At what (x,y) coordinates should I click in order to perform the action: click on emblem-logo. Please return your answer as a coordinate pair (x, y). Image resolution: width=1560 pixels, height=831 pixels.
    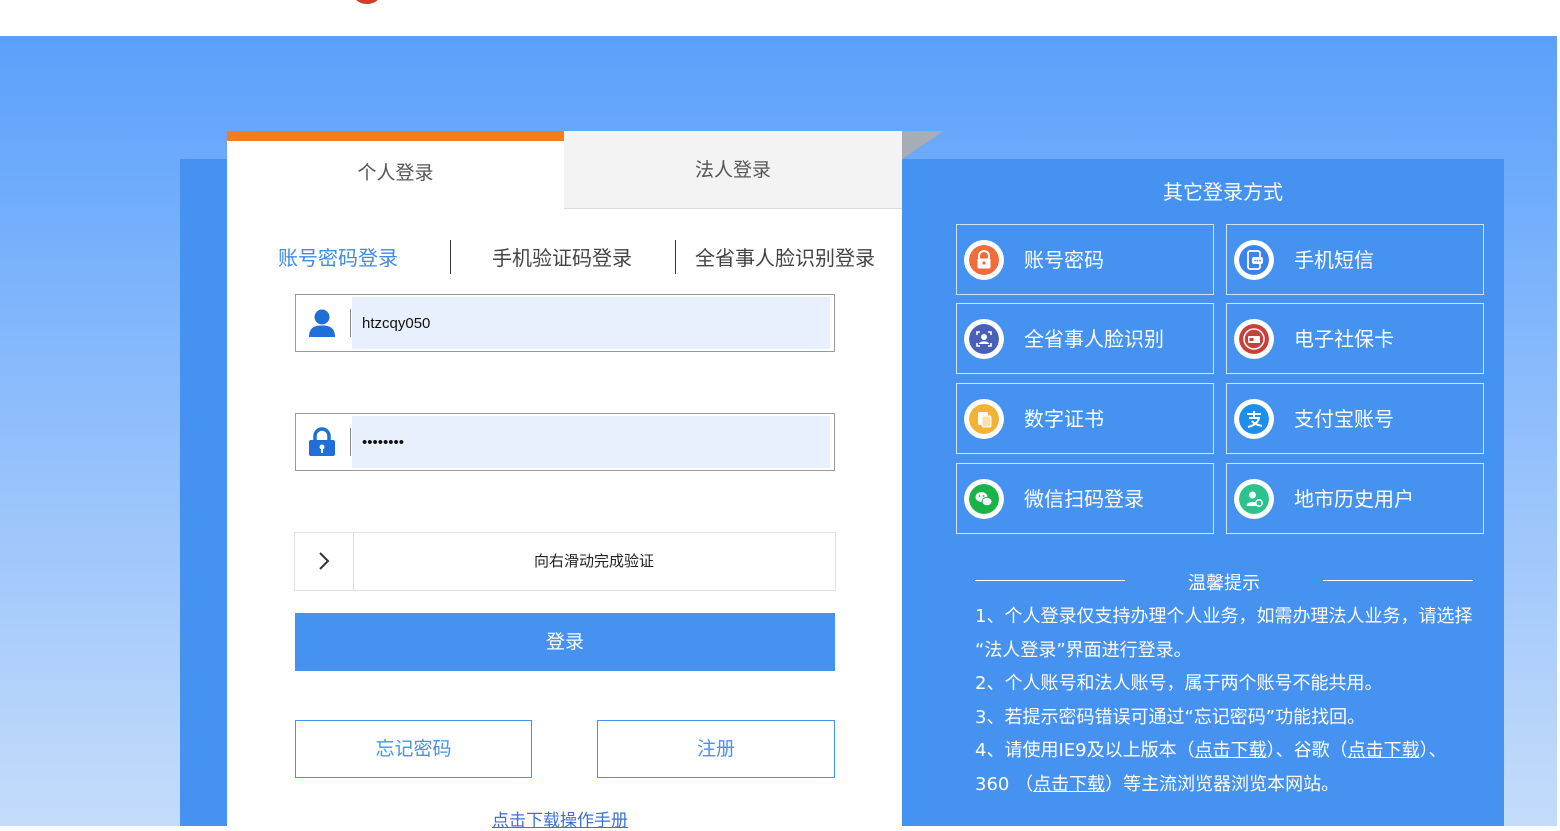
    Looking at the image, I should click on (367, 2).